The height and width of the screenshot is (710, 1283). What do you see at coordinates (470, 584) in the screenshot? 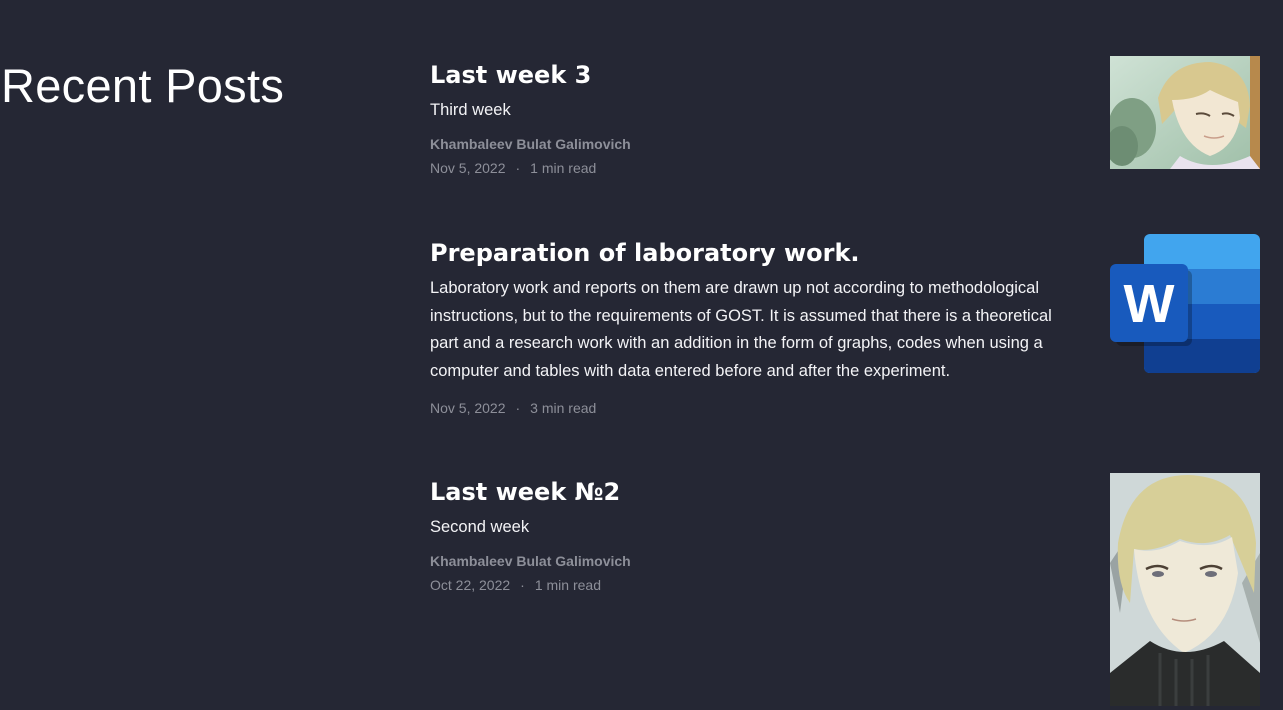
I see `post-date: Oct 22, 2022` at bounding box center [470, 584].